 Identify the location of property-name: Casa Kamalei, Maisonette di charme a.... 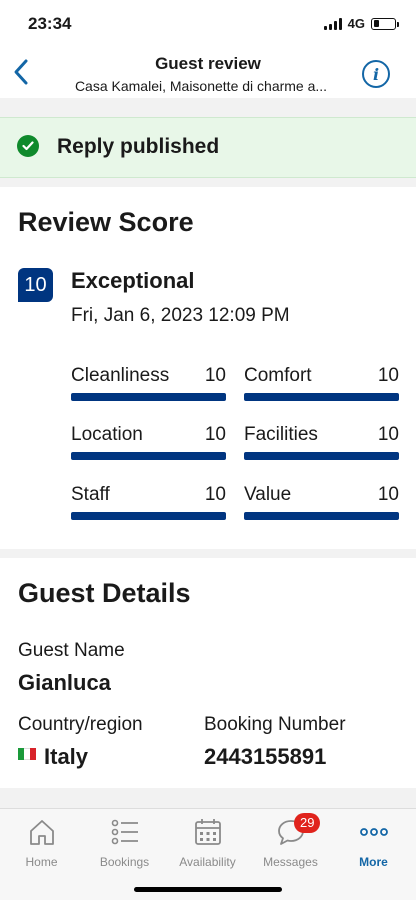
(201, 86).